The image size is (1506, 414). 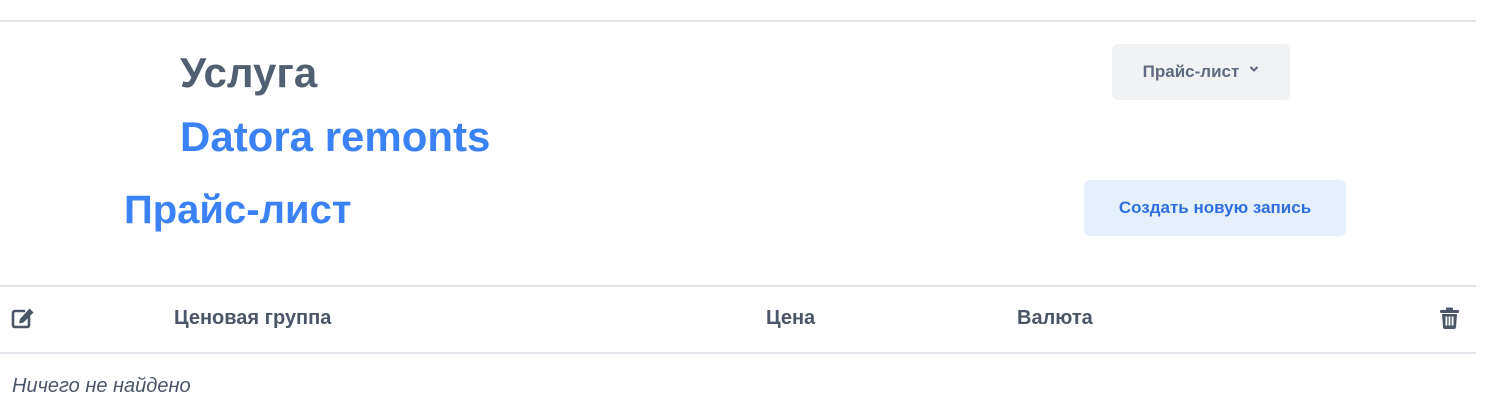 I want to click on create-button-label: Создать новую запись, so click(x=1215, y=207).